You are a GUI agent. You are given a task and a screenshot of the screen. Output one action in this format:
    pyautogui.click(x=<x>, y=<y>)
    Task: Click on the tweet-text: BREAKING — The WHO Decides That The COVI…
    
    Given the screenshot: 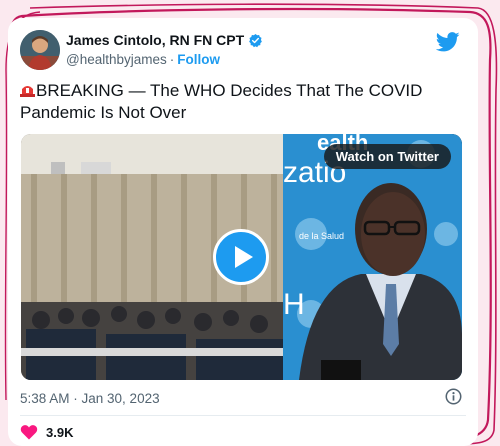 What is the action you would take?
    pyautogui.click(x=221, y=101)
    